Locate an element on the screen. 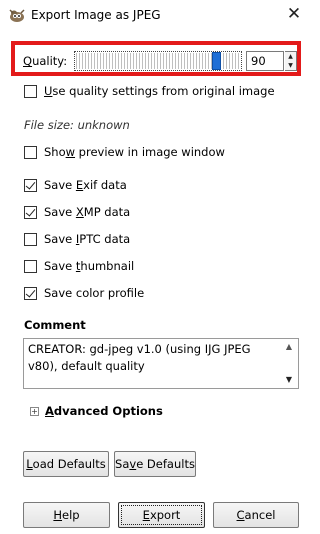  spin-up-icon: ▲ is located at coordinates (290, 56).